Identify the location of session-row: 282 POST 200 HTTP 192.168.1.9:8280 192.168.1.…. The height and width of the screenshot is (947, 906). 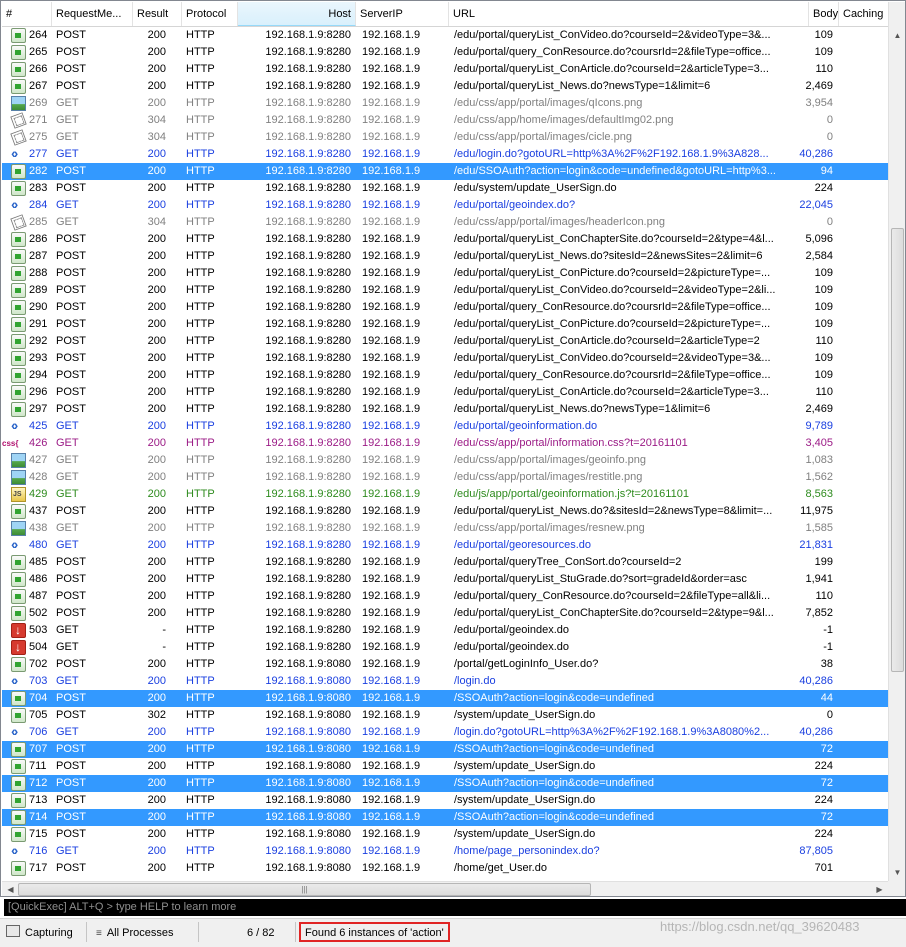
(445, 171).